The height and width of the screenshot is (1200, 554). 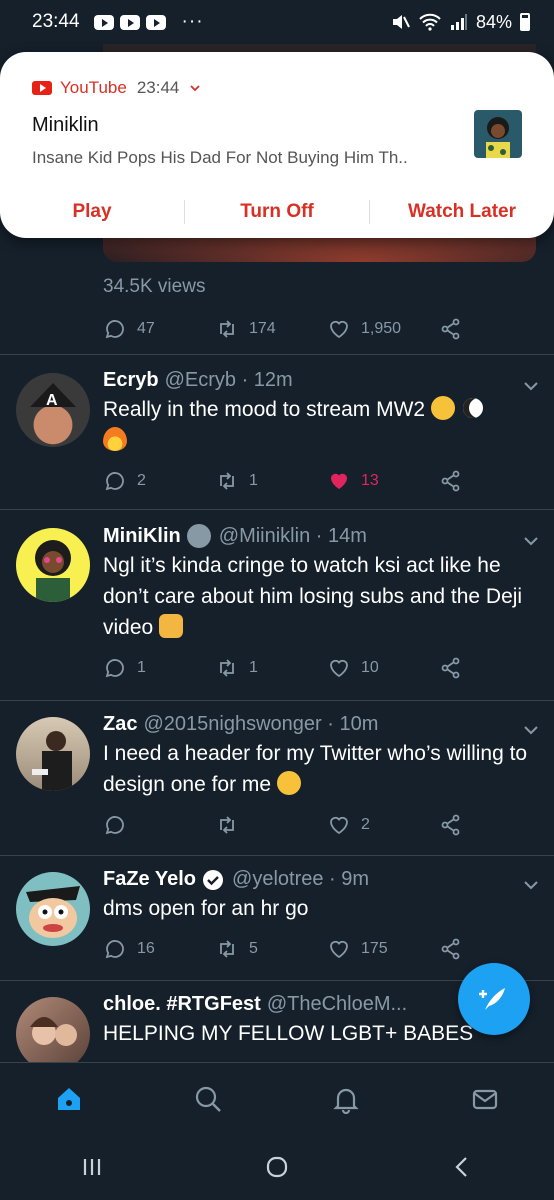 I want to click on notification-actions: Play Turn Off Watch Later, so click(x=277, y=212).